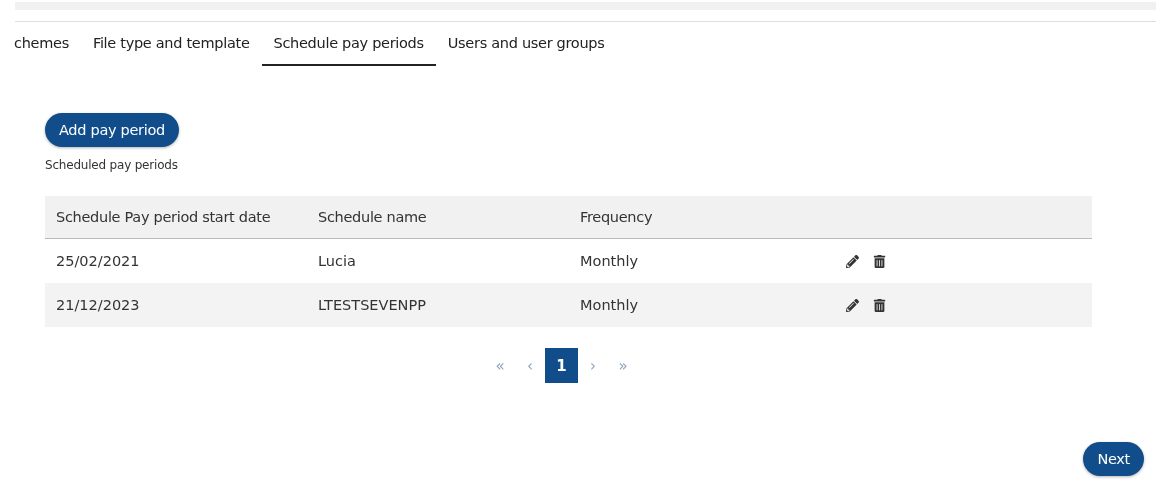 This screenshot has width=1156, height=484. I want to click on table-caption: Scheduled pay periods, so click(112, 165).